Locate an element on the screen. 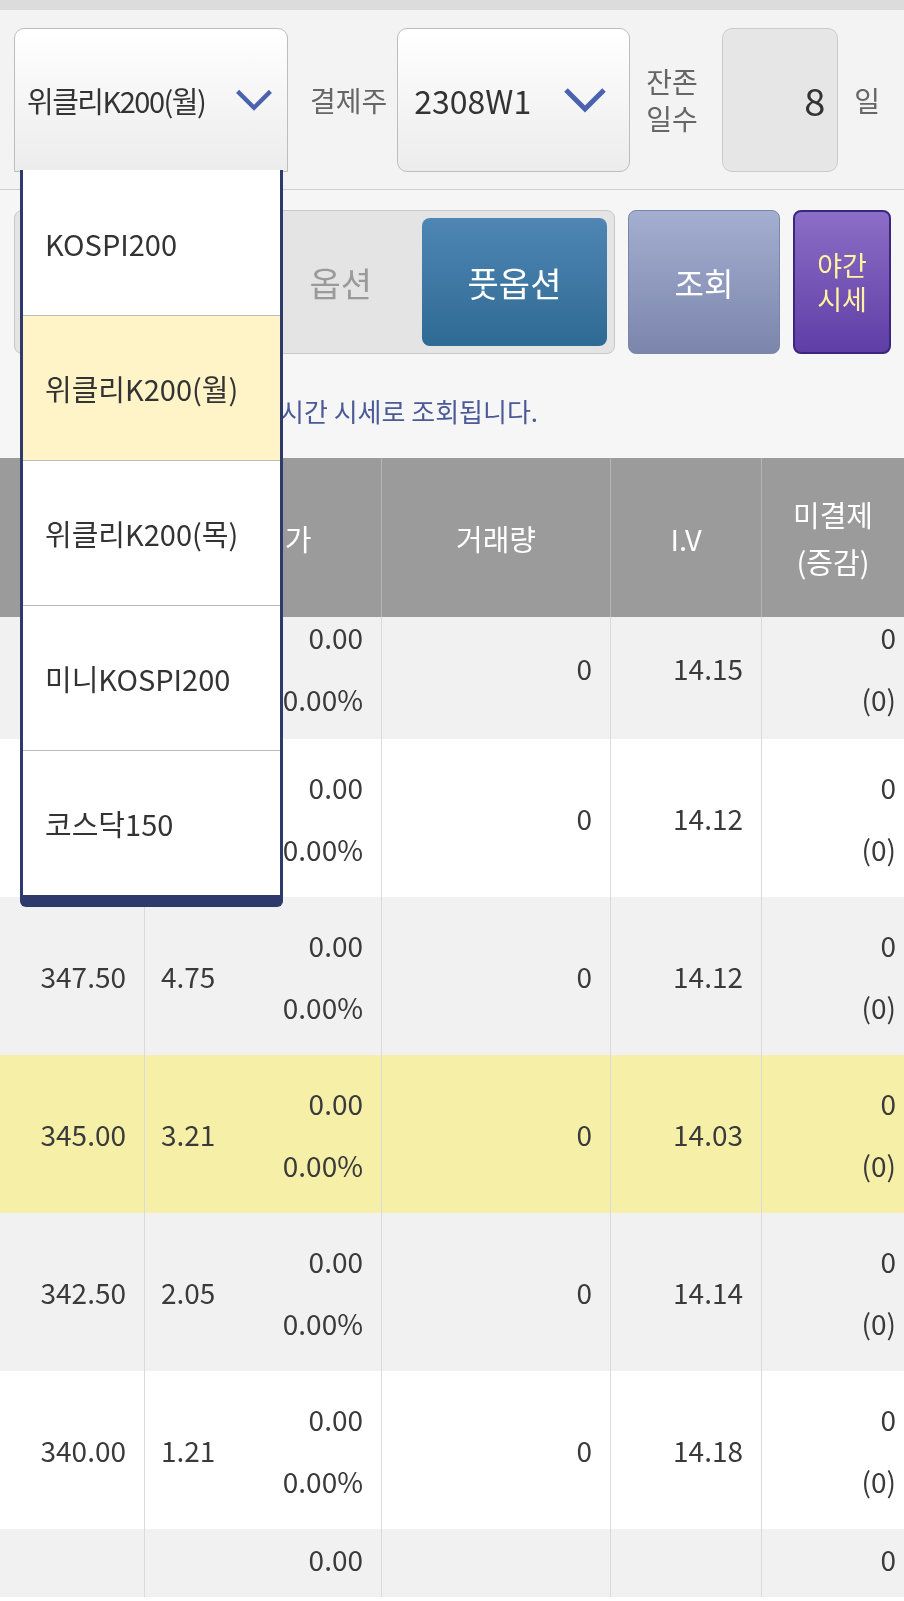 The image size is (904, 1601). price-cell: 2.05 is located at coordinates (188, 1292).